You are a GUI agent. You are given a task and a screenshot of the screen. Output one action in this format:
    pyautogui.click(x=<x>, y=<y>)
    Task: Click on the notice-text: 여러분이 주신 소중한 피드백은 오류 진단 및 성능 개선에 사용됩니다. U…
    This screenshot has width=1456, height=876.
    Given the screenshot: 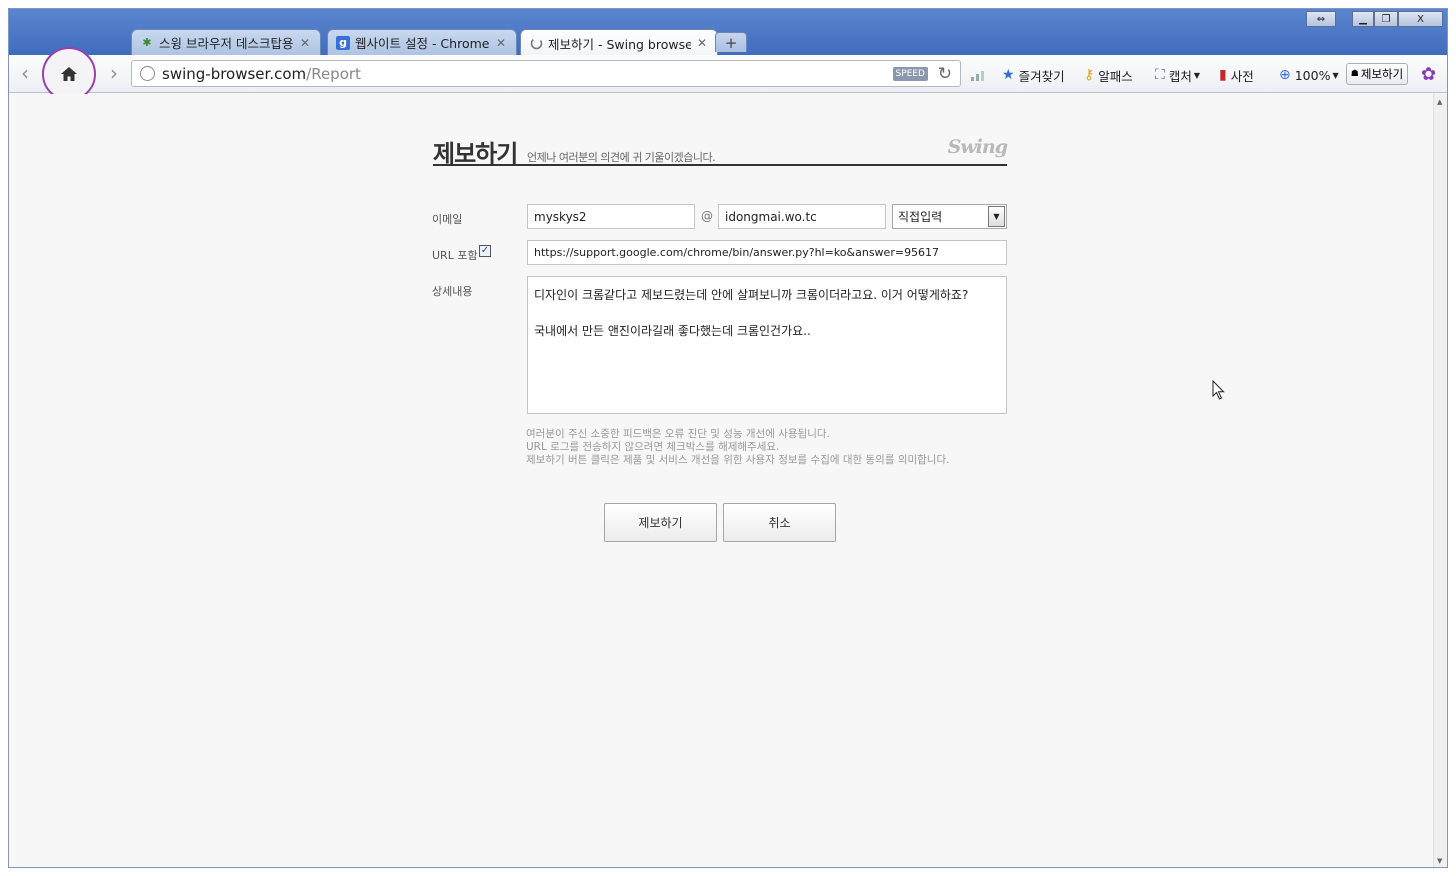 What is the action you would take?
    pyautogui.click(x=737, y=447)
    